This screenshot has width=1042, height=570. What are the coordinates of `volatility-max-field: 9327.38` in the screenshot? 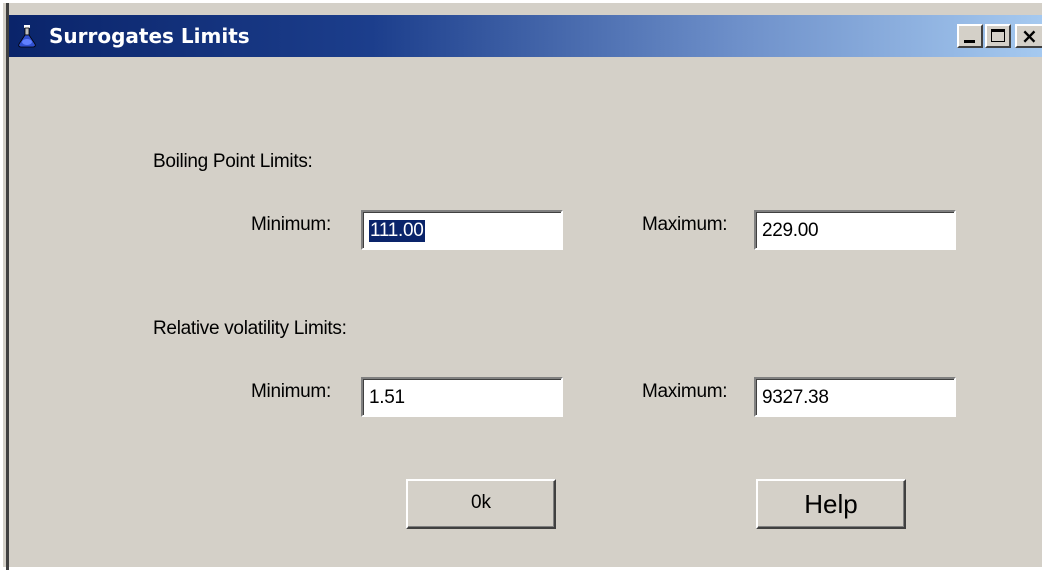 It's located at (855, 397).